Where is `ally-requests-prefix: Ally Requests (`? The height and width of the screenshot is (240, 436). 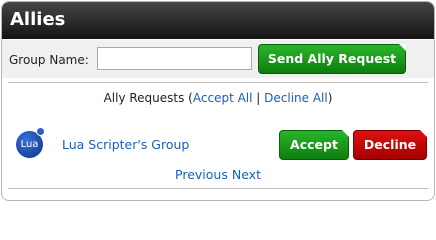
ally-requests-prefix: Ally Requests ( is located at coordinates (148, 98).